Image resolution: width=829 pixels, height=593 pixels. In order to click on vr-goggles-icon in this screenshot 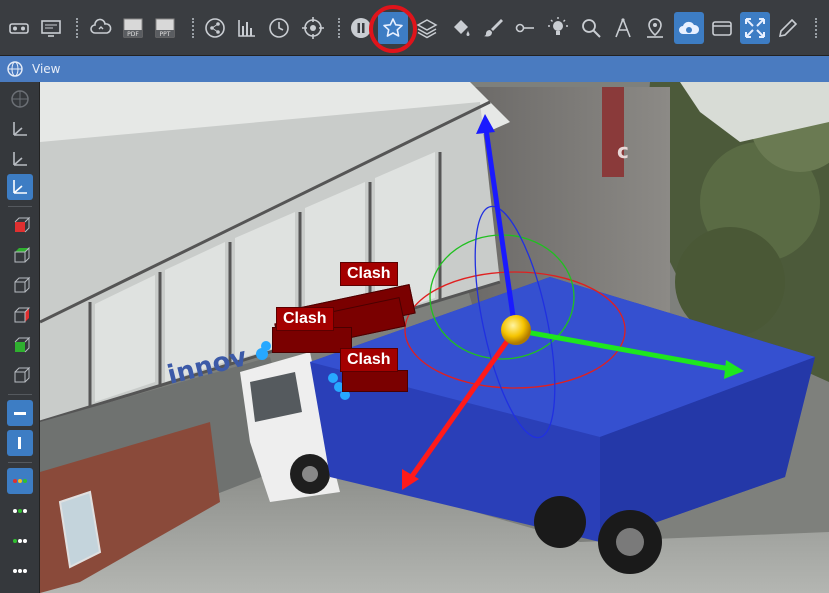, I will do `click(19, 28)`.